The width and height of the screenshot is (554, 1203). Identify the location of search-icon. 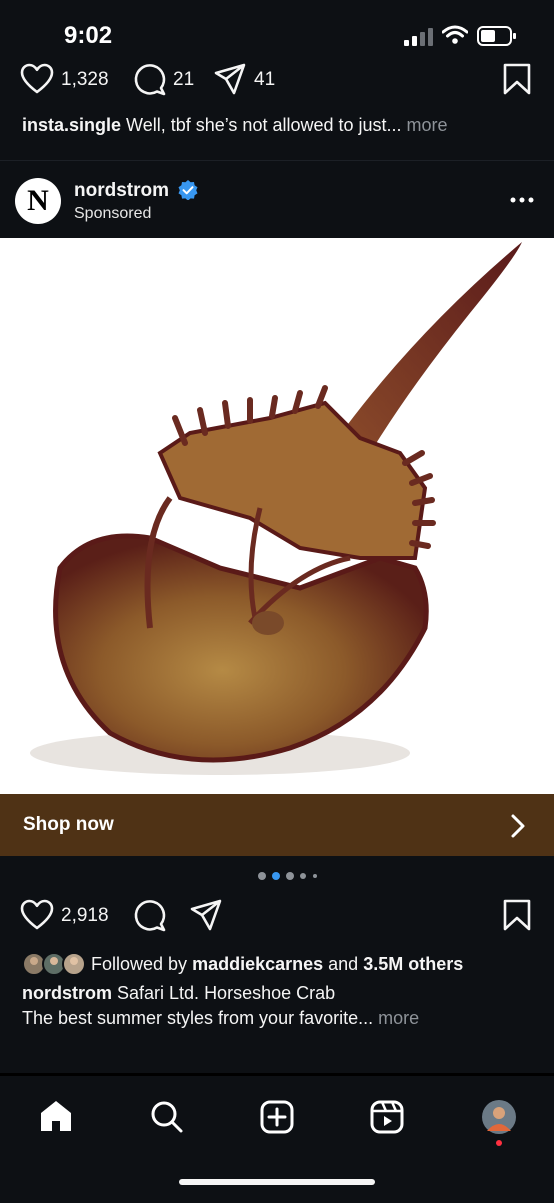
(167, 1117).